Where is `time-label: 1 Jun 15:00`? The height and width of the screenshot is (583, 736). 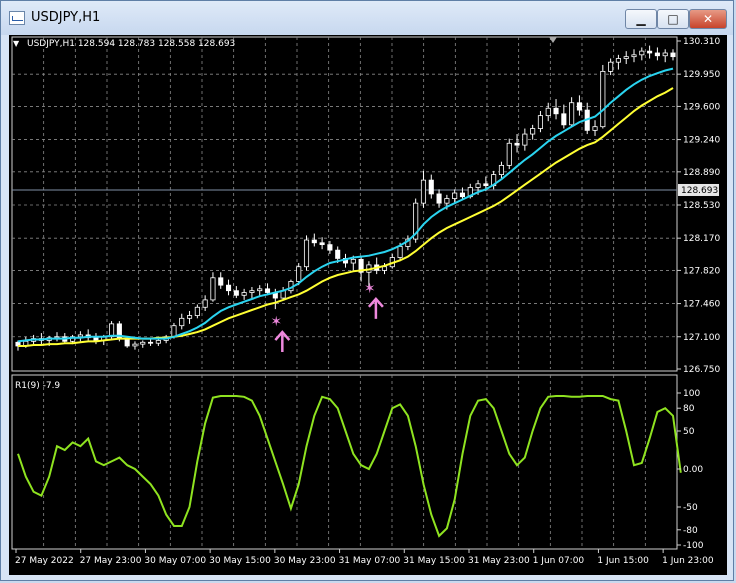 time-label: 1 Jun 15:00 is located at coordinates (623, 561).